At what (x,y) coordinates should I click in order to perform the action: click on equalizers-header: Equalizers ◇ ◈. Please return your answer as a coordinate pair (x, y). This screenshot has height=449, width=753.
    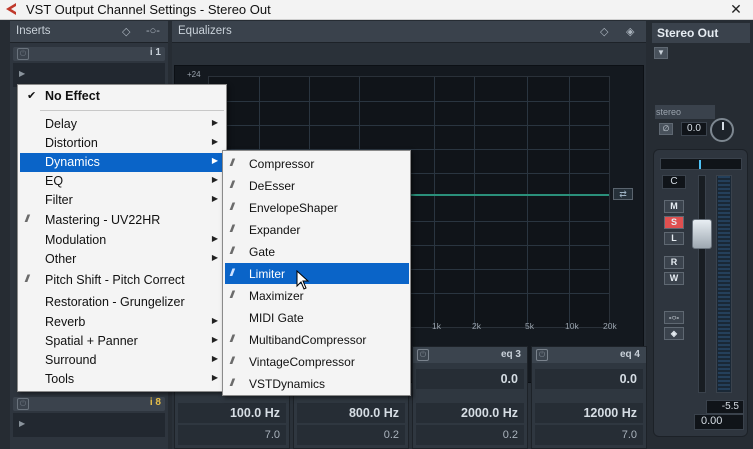
    Looking at the image, I should click on (409, 32).